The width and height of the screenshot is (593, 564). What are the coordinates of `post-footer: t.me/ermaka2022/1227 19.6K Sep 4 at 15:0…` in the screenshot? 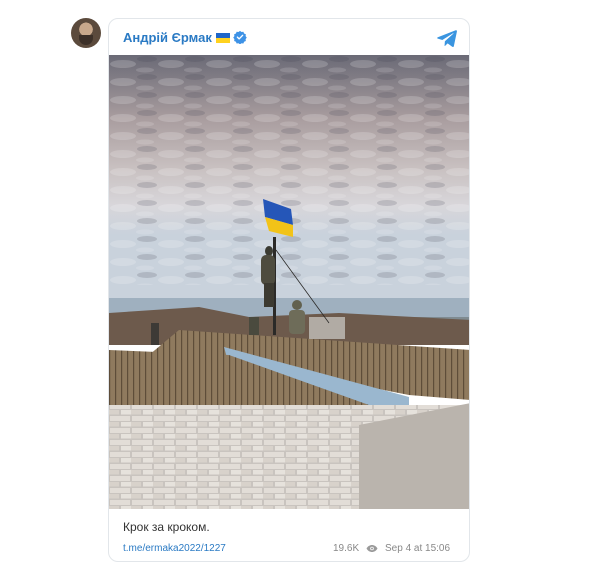 It's located at (289, 551).